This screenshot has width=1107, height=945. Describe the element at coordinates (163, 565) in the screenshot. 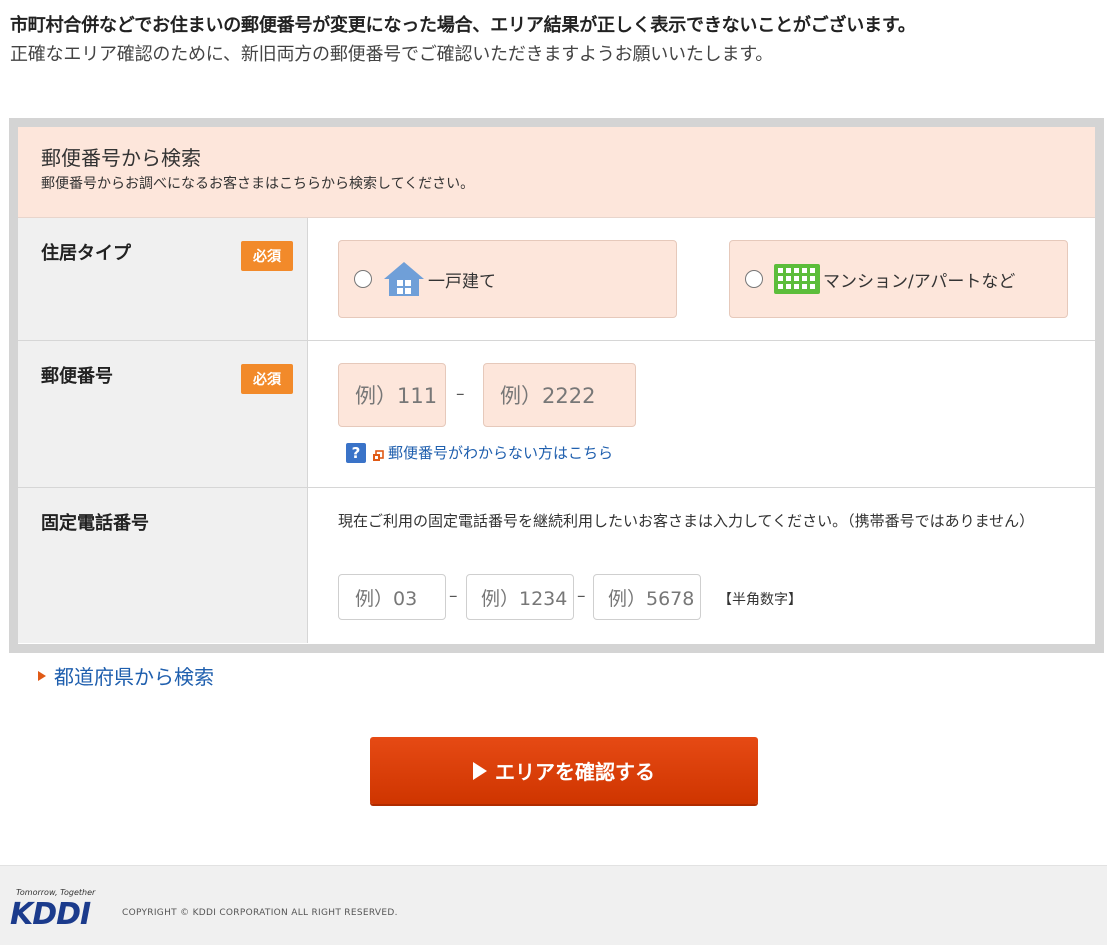

I see `phone-label-cell: 固定電話番号` at that location.